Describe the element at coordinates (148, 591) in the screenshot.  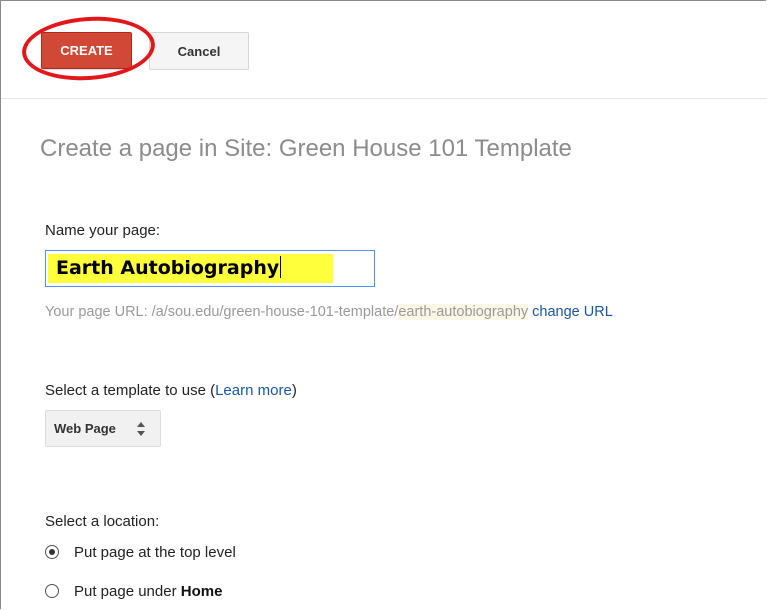
I see `location-option-label: Put page under Home` at that location.